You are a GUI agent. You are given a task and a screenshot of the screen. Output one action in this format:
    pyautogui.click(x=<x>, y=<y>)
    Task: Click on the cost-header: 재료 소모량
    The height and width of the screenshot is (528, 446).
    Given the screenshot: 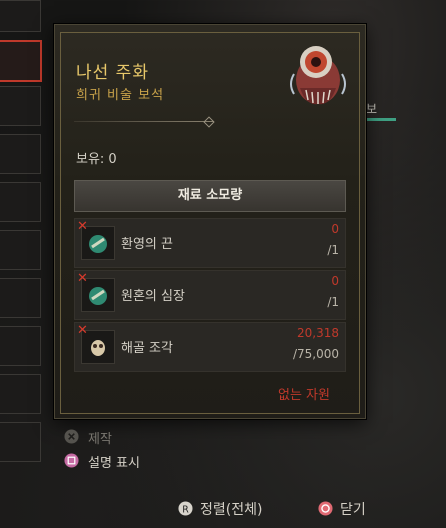 What is the action you would take?
    pyautogui.click(x=210, y=196)
    